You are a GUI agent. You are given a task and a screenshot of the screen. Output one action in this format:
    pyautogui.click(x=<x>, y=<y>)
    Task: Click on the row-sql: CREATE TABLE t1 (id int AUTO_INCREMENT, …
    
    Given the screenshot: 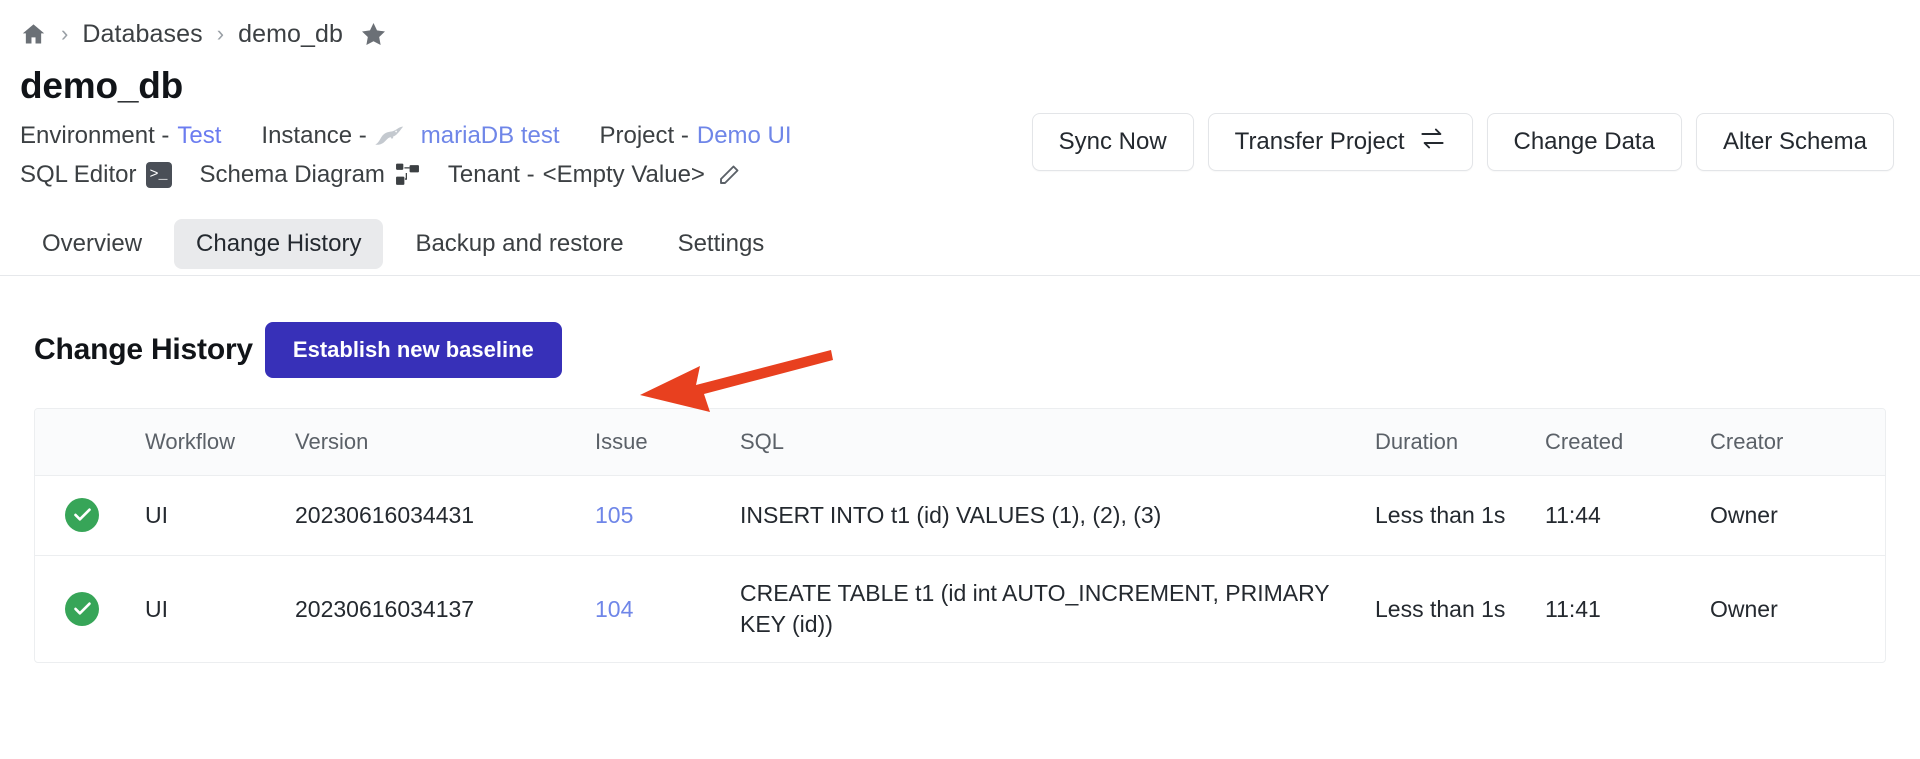 What is the action you would take?
    pyautogui.click(x=1035, y=609)
    